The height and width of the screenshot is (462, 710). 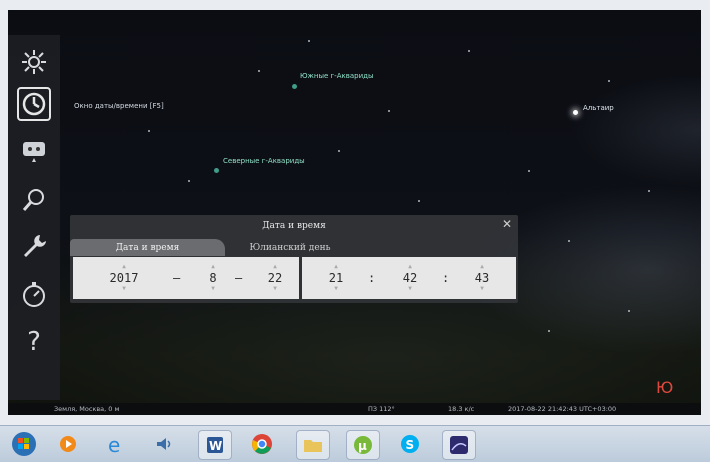 What do you see at coordinates (294, 226) in the screenshot?
I see `dialog-title: Дата и время` at bounding box center [294, 226].